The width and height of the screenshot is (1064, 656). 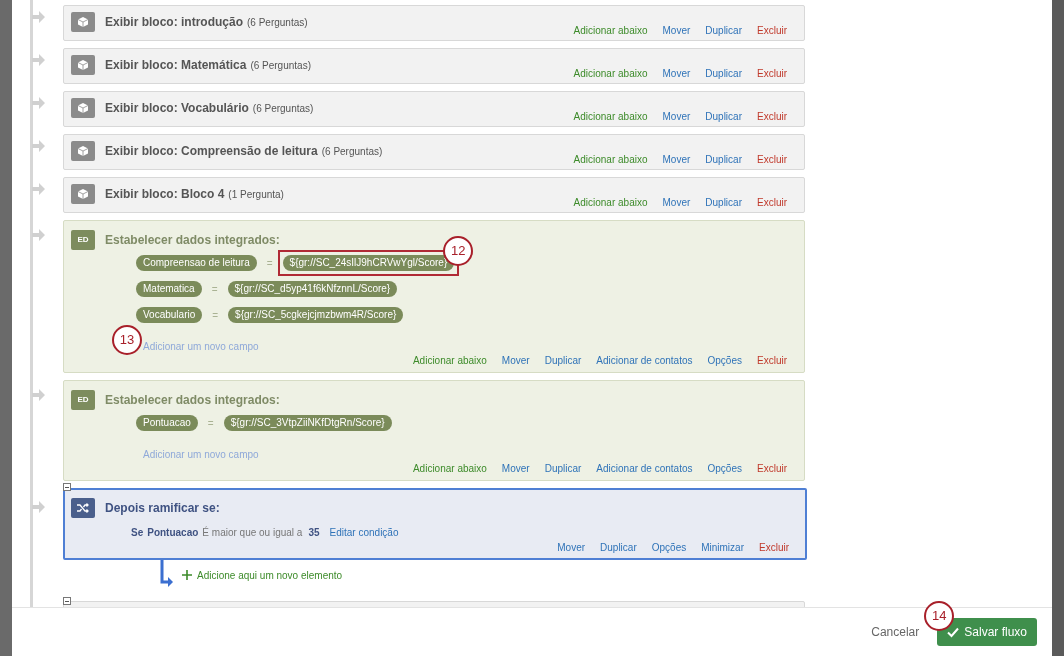 I want to click on plus-icon, so click(x=187, y=575).